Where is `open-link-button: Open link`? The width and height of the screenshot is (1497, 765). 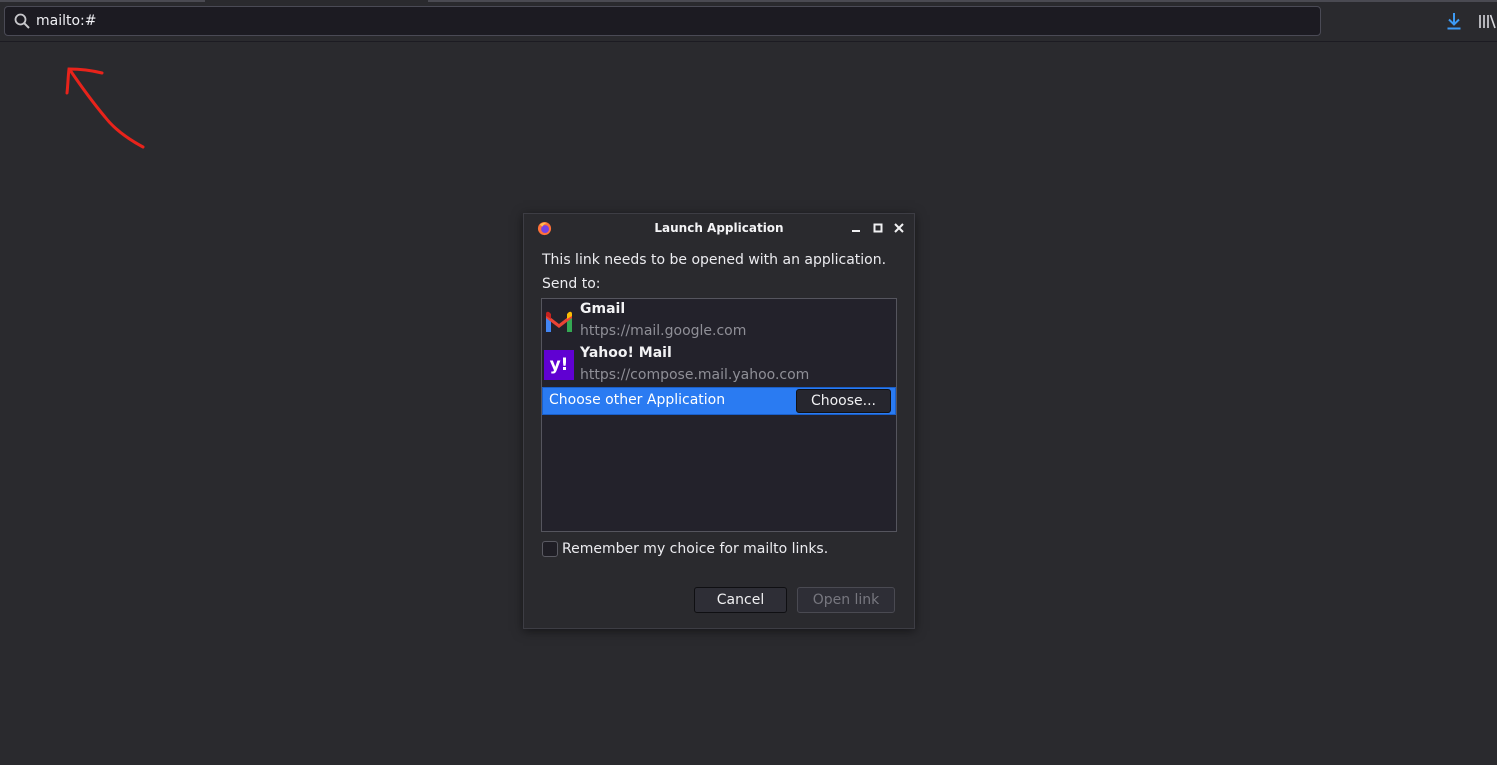
open-link-button: Open link is located at coordinates (846, 600).